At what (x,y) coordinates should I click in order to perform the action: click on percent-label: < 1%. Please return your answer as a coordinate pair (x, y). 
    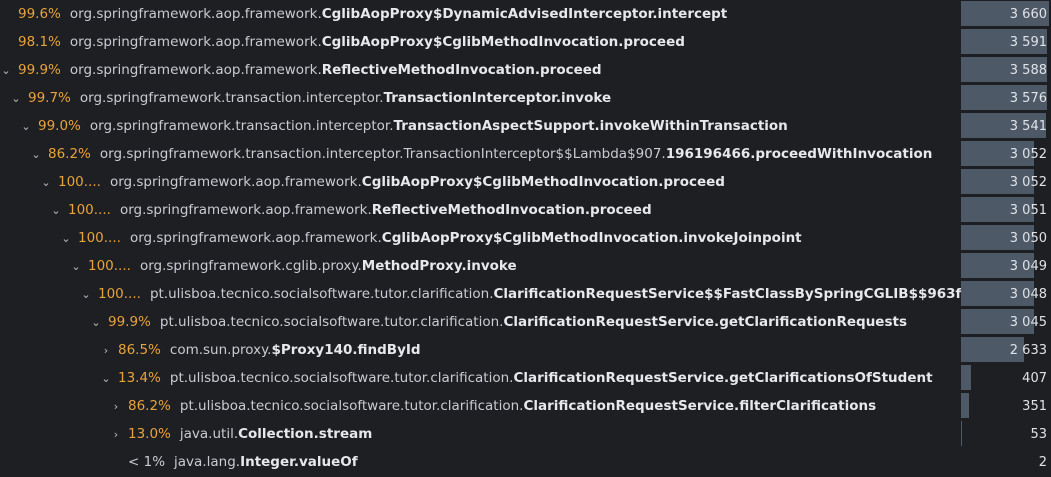
    Looking at the image, I should click on (146, 462).